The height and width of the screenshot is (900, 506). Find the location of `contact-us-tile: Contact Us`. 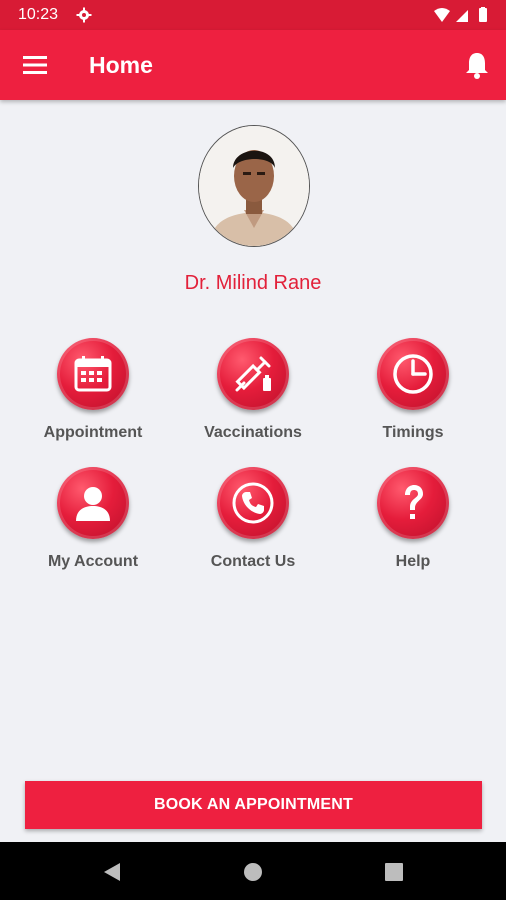

contact-us-tile: Contact Us is located at coordinates (253, 527).